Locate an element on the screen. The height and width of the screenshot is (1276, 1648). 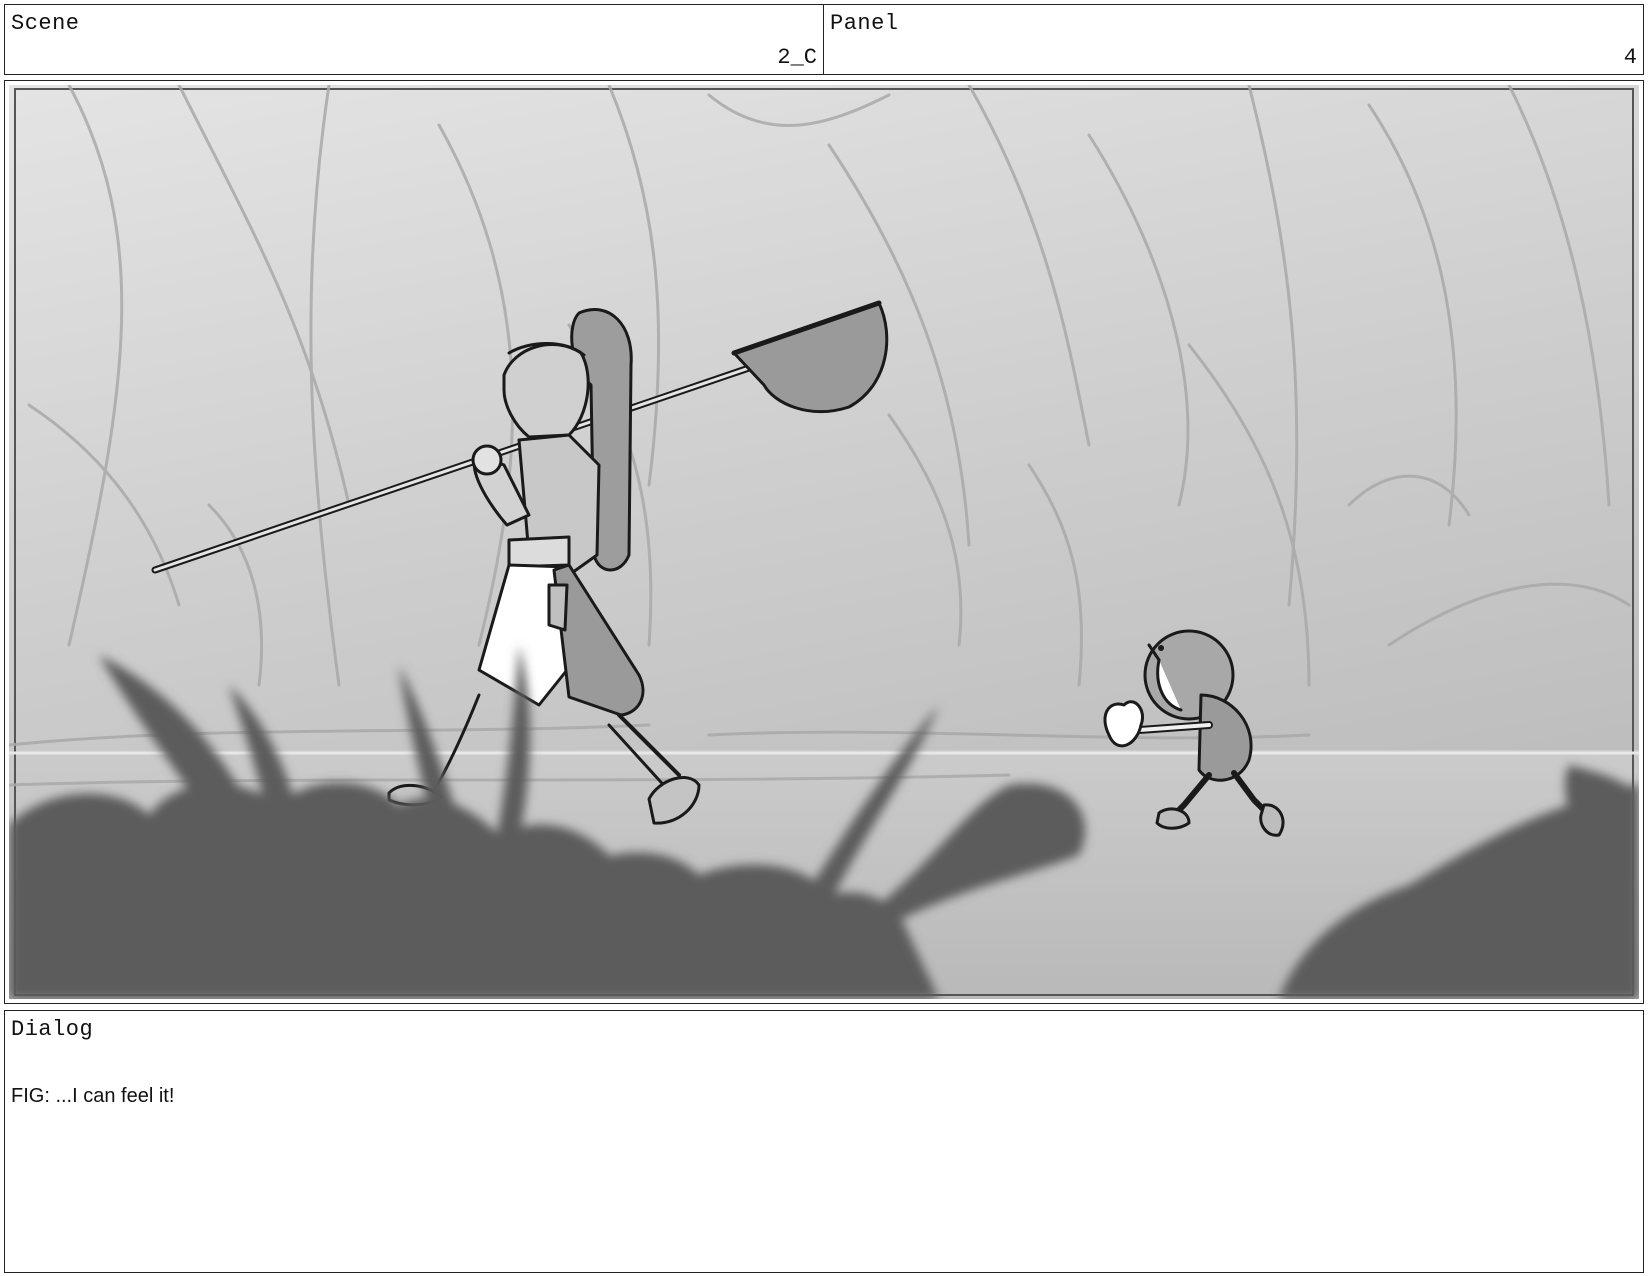
dialog-label: Dialog is located at coordinates (52, 1029).